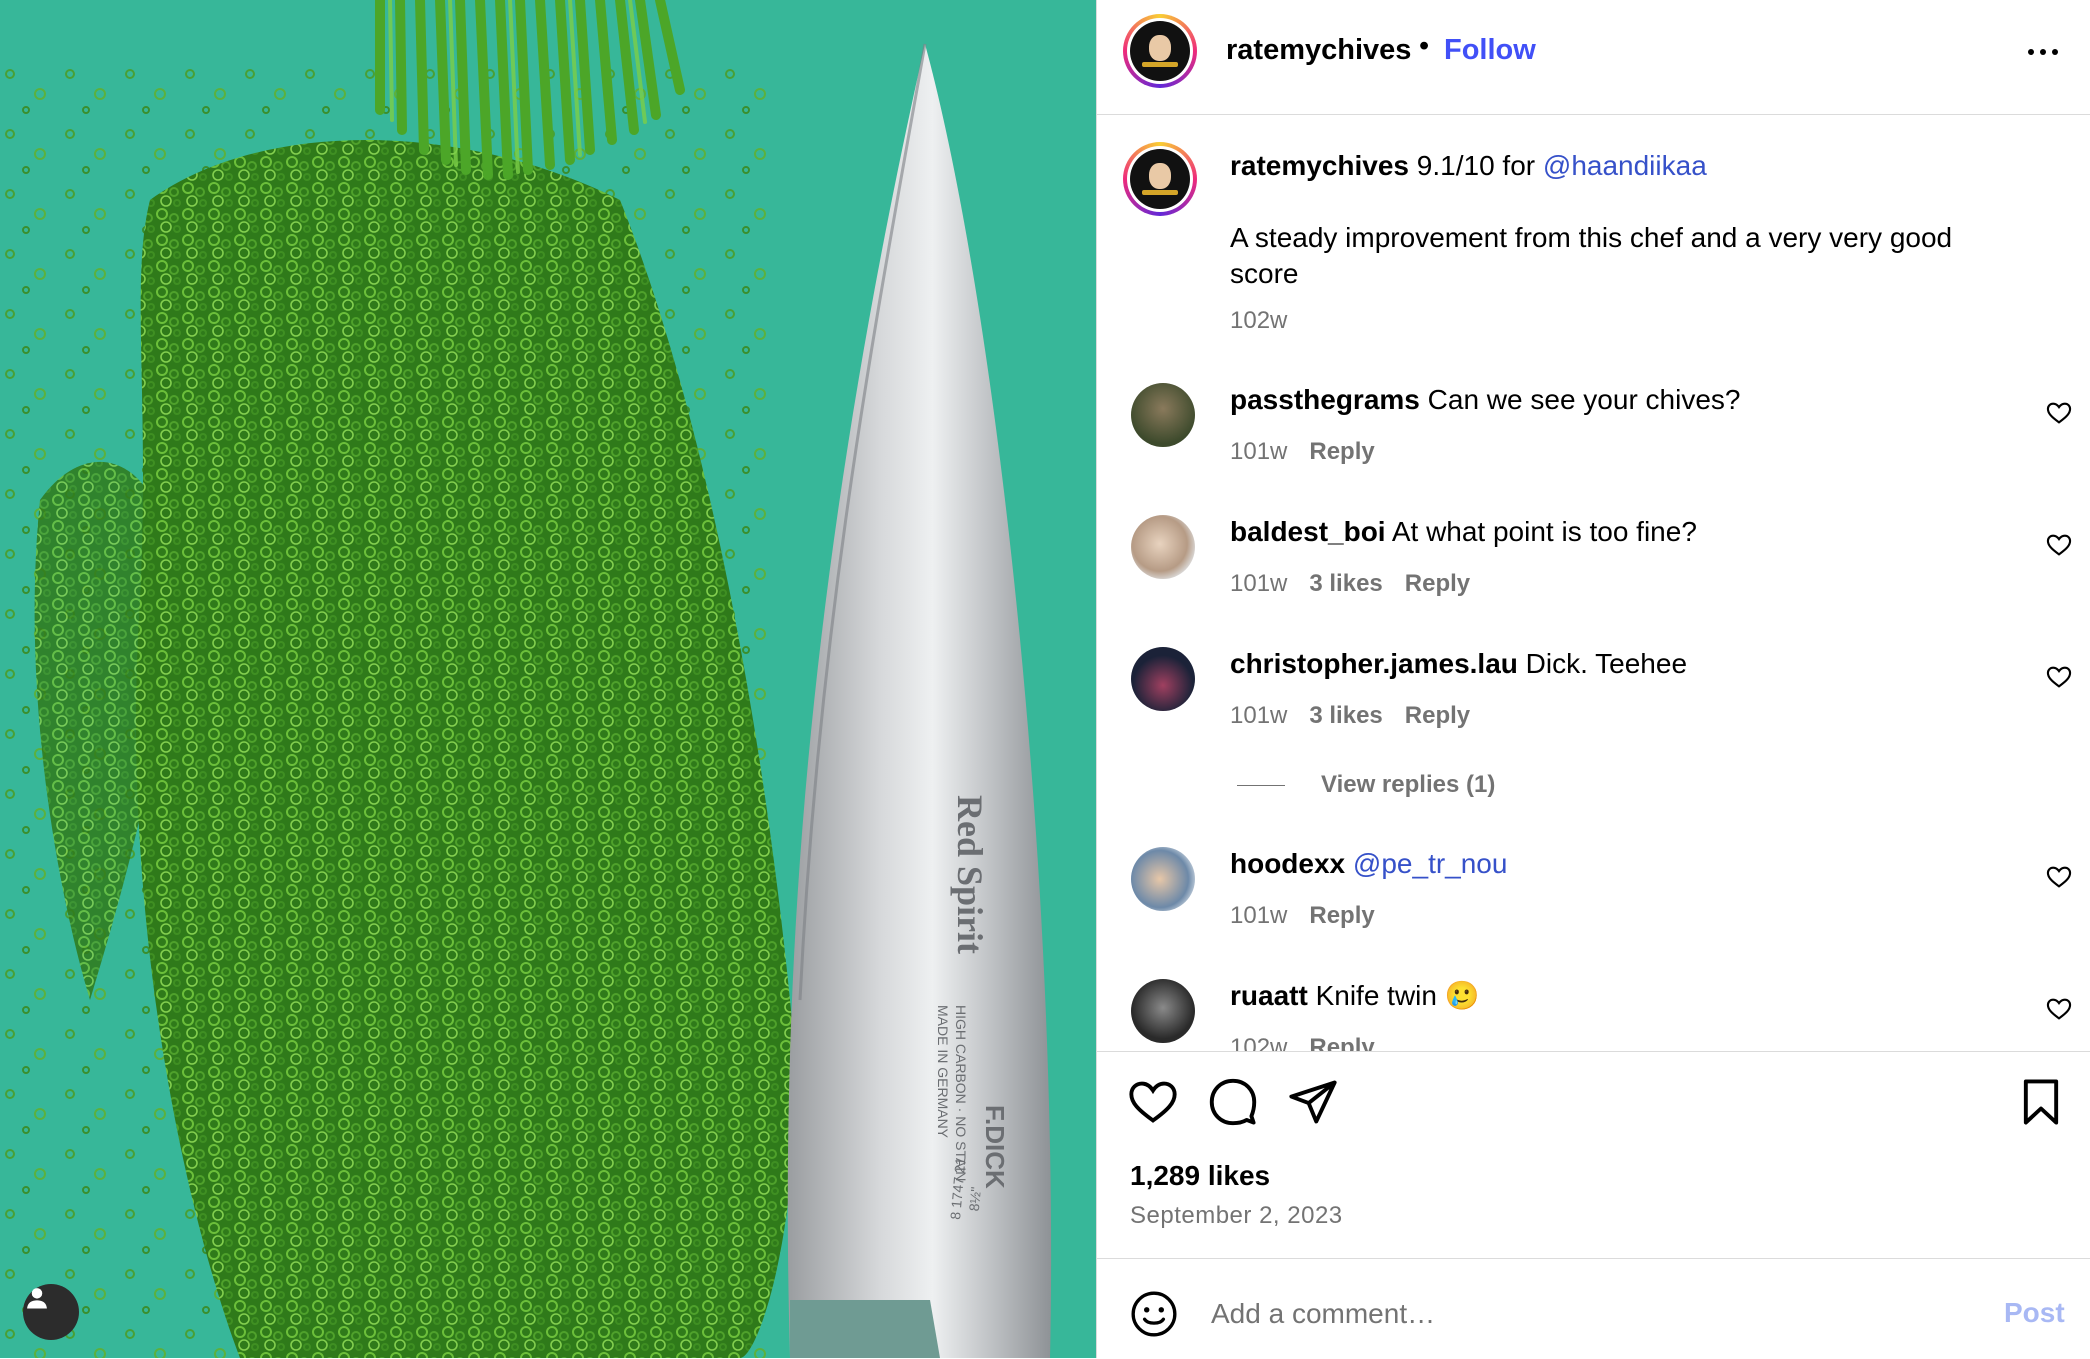 This screenshot has height=1359, width=2090. Describe the element at coordinates (2034, 1313) in the screenshot. I see `post-comment-button: Post` at that location.